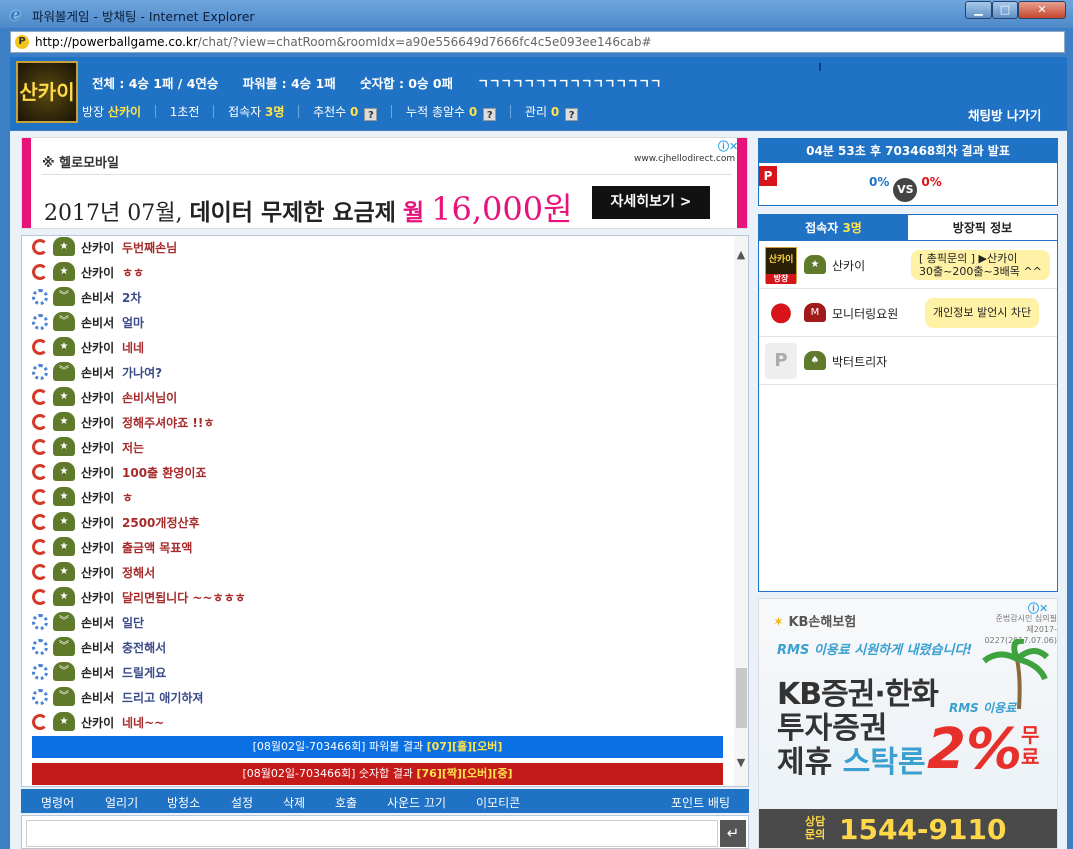 The width and height of the screenshot is (1073, 849). Describe the element at coordinates (865, 314) in the screenshot. I see `user-name: 모니터링요원` at that location.